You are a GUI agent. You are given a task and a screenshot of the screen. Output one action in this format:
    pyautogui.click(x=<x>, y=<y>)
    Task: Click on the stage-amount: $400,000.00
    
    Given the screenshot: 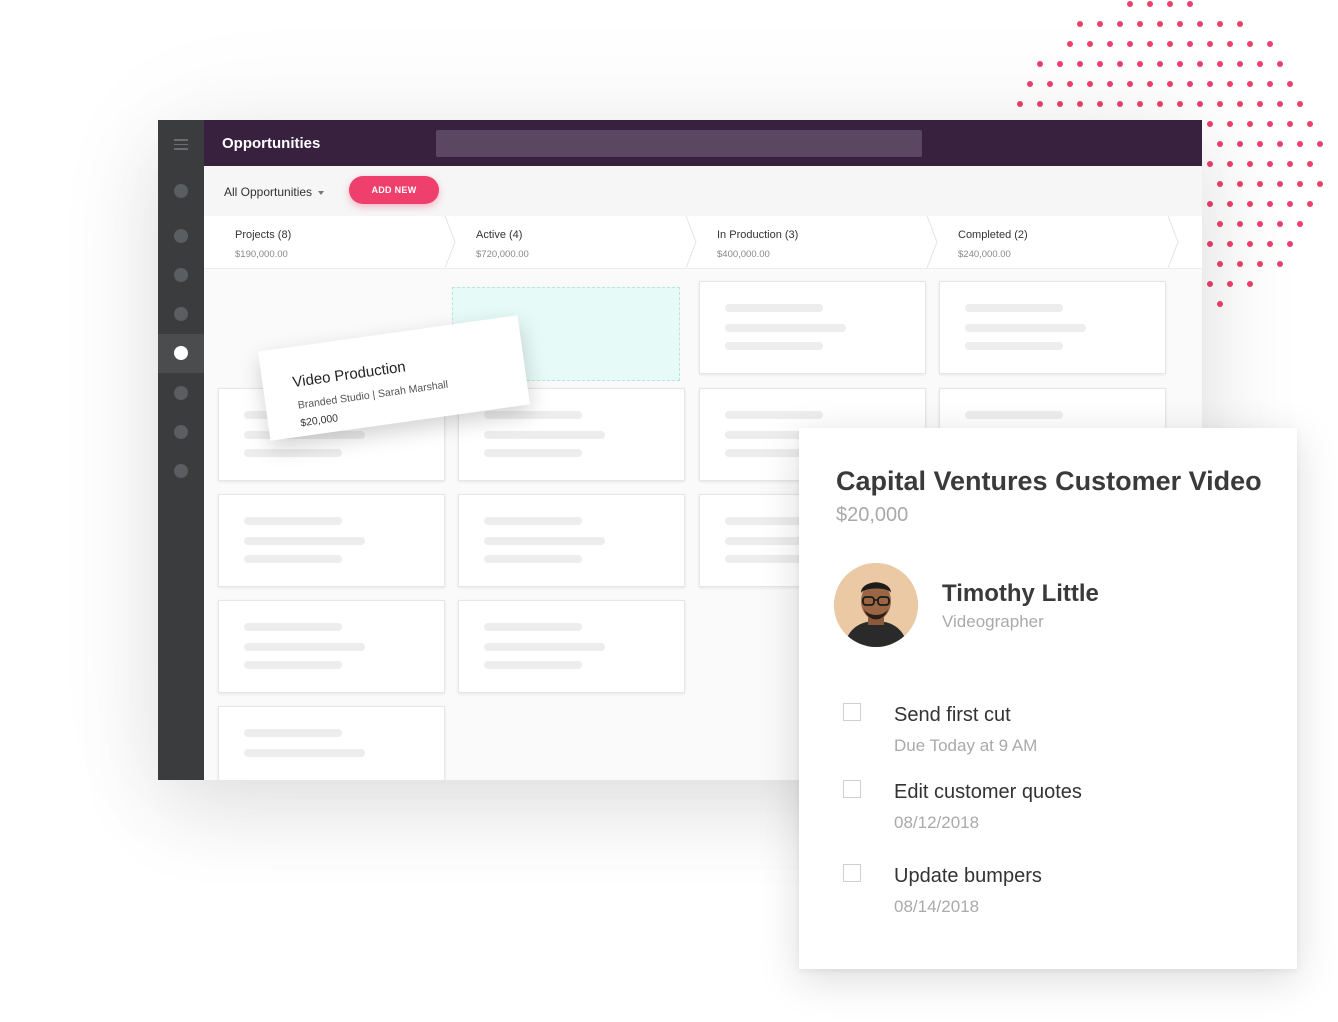 What is the action you would take?
    pyautogui.click(x=743, y=254)
    